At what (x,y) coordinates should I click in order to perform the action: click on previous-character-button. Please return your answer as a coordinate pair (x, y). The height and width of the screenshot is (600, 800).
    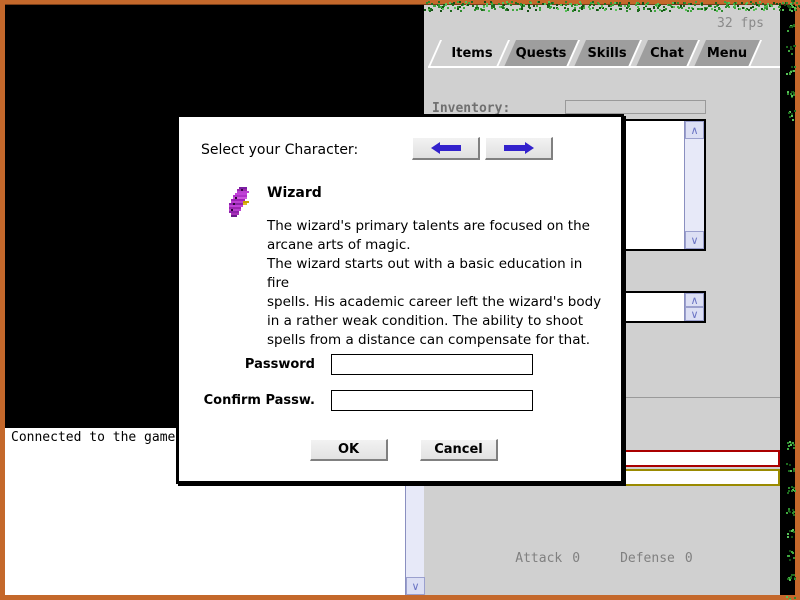
    Looking at the image, I should click on (446, 148).